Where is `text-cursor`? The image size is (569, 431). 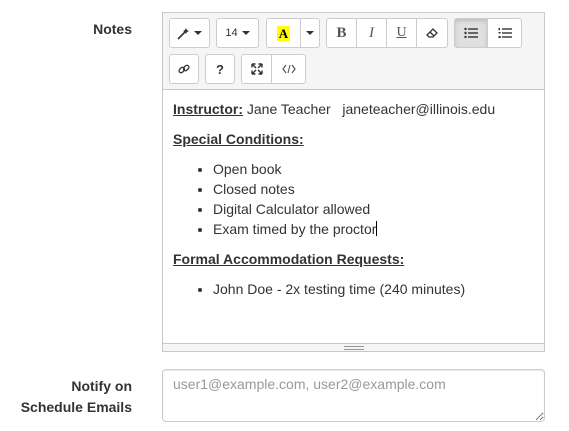 text-cursor is located at coordinates (377, 228).